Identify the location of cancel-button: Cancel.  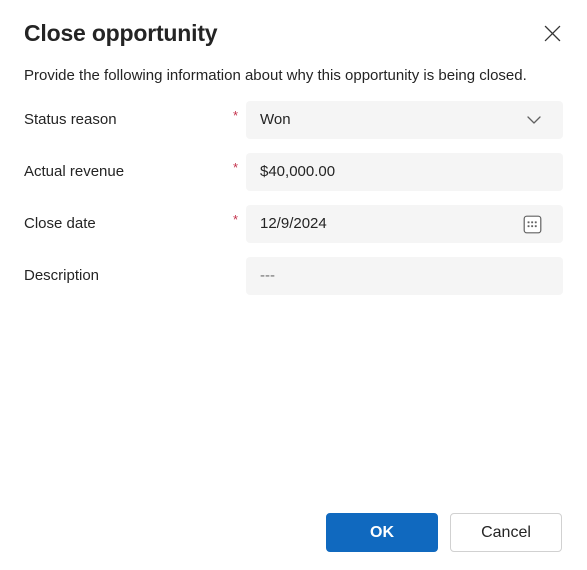
(506, 532).